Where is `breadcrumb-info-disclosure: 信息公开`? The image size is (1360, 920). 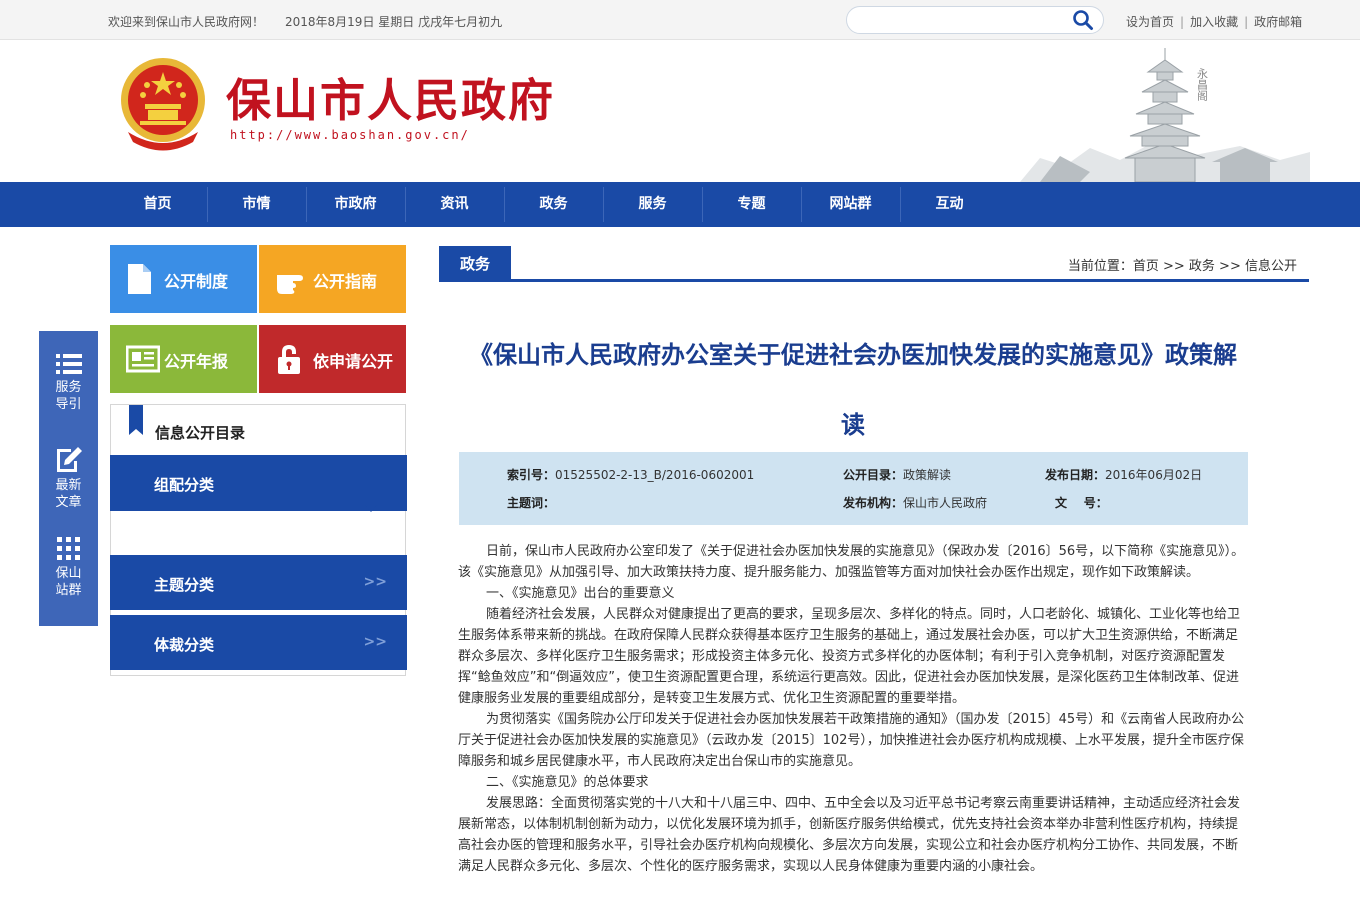 breadcrumb-info-disclosure: 信息公开 is located at coordinates (1271, 266).